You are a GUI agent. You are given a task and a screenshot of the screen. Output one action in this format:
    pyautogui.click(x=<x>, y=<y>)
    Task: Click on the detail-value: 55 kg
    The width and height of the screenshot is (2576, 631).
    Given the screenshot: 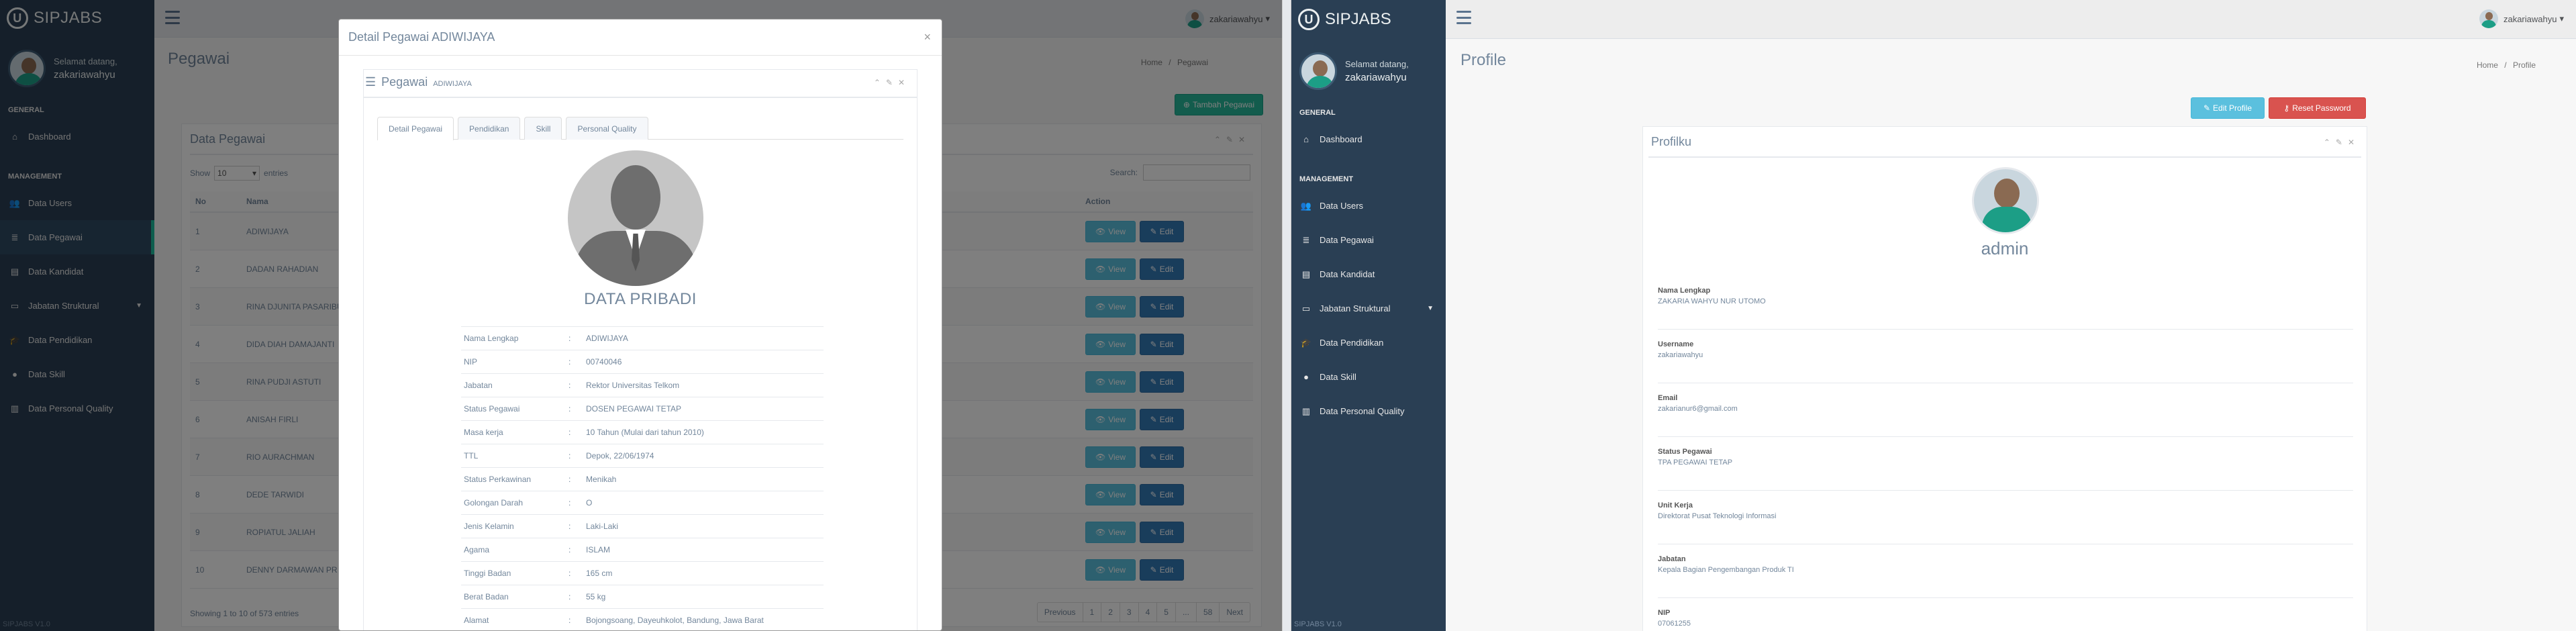 What is the action you would take?
    pyautogui.click(x=596, y=597)
    